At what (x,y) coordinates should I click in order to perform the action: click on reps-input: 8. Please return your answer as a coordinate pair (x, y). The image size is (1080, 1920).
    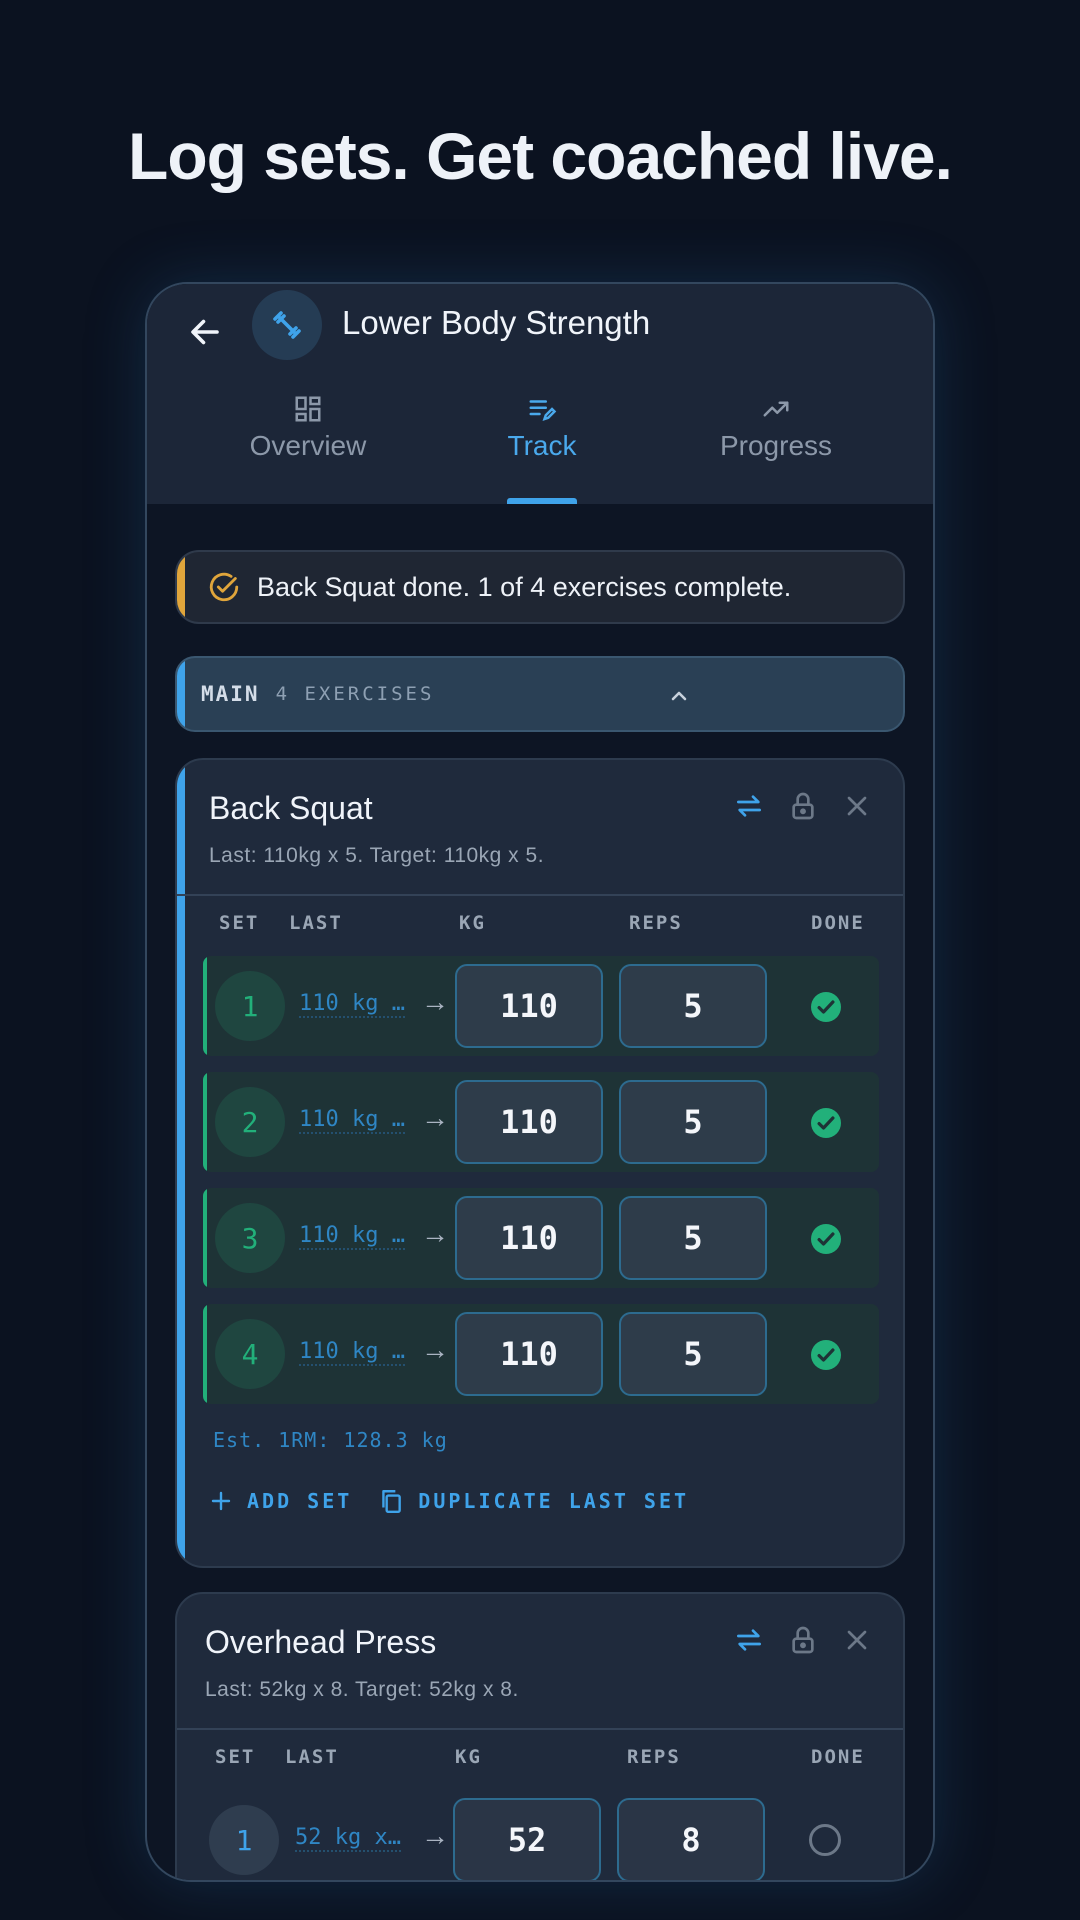
    Looking at the image, I should click on (691, 1839).